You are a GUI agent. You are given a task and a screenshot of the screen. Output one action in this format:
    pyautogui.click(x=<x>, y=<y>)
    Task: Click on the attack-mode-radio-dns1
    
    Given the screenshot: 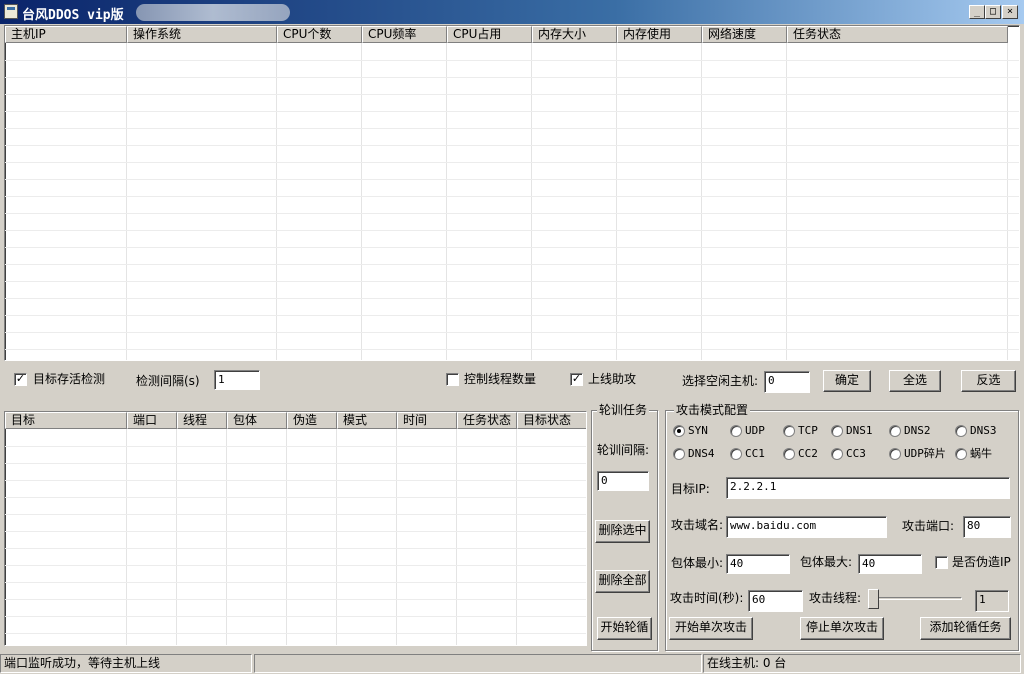 What is the action you would take?
    pyautogui.click(x=837, y=431)
    